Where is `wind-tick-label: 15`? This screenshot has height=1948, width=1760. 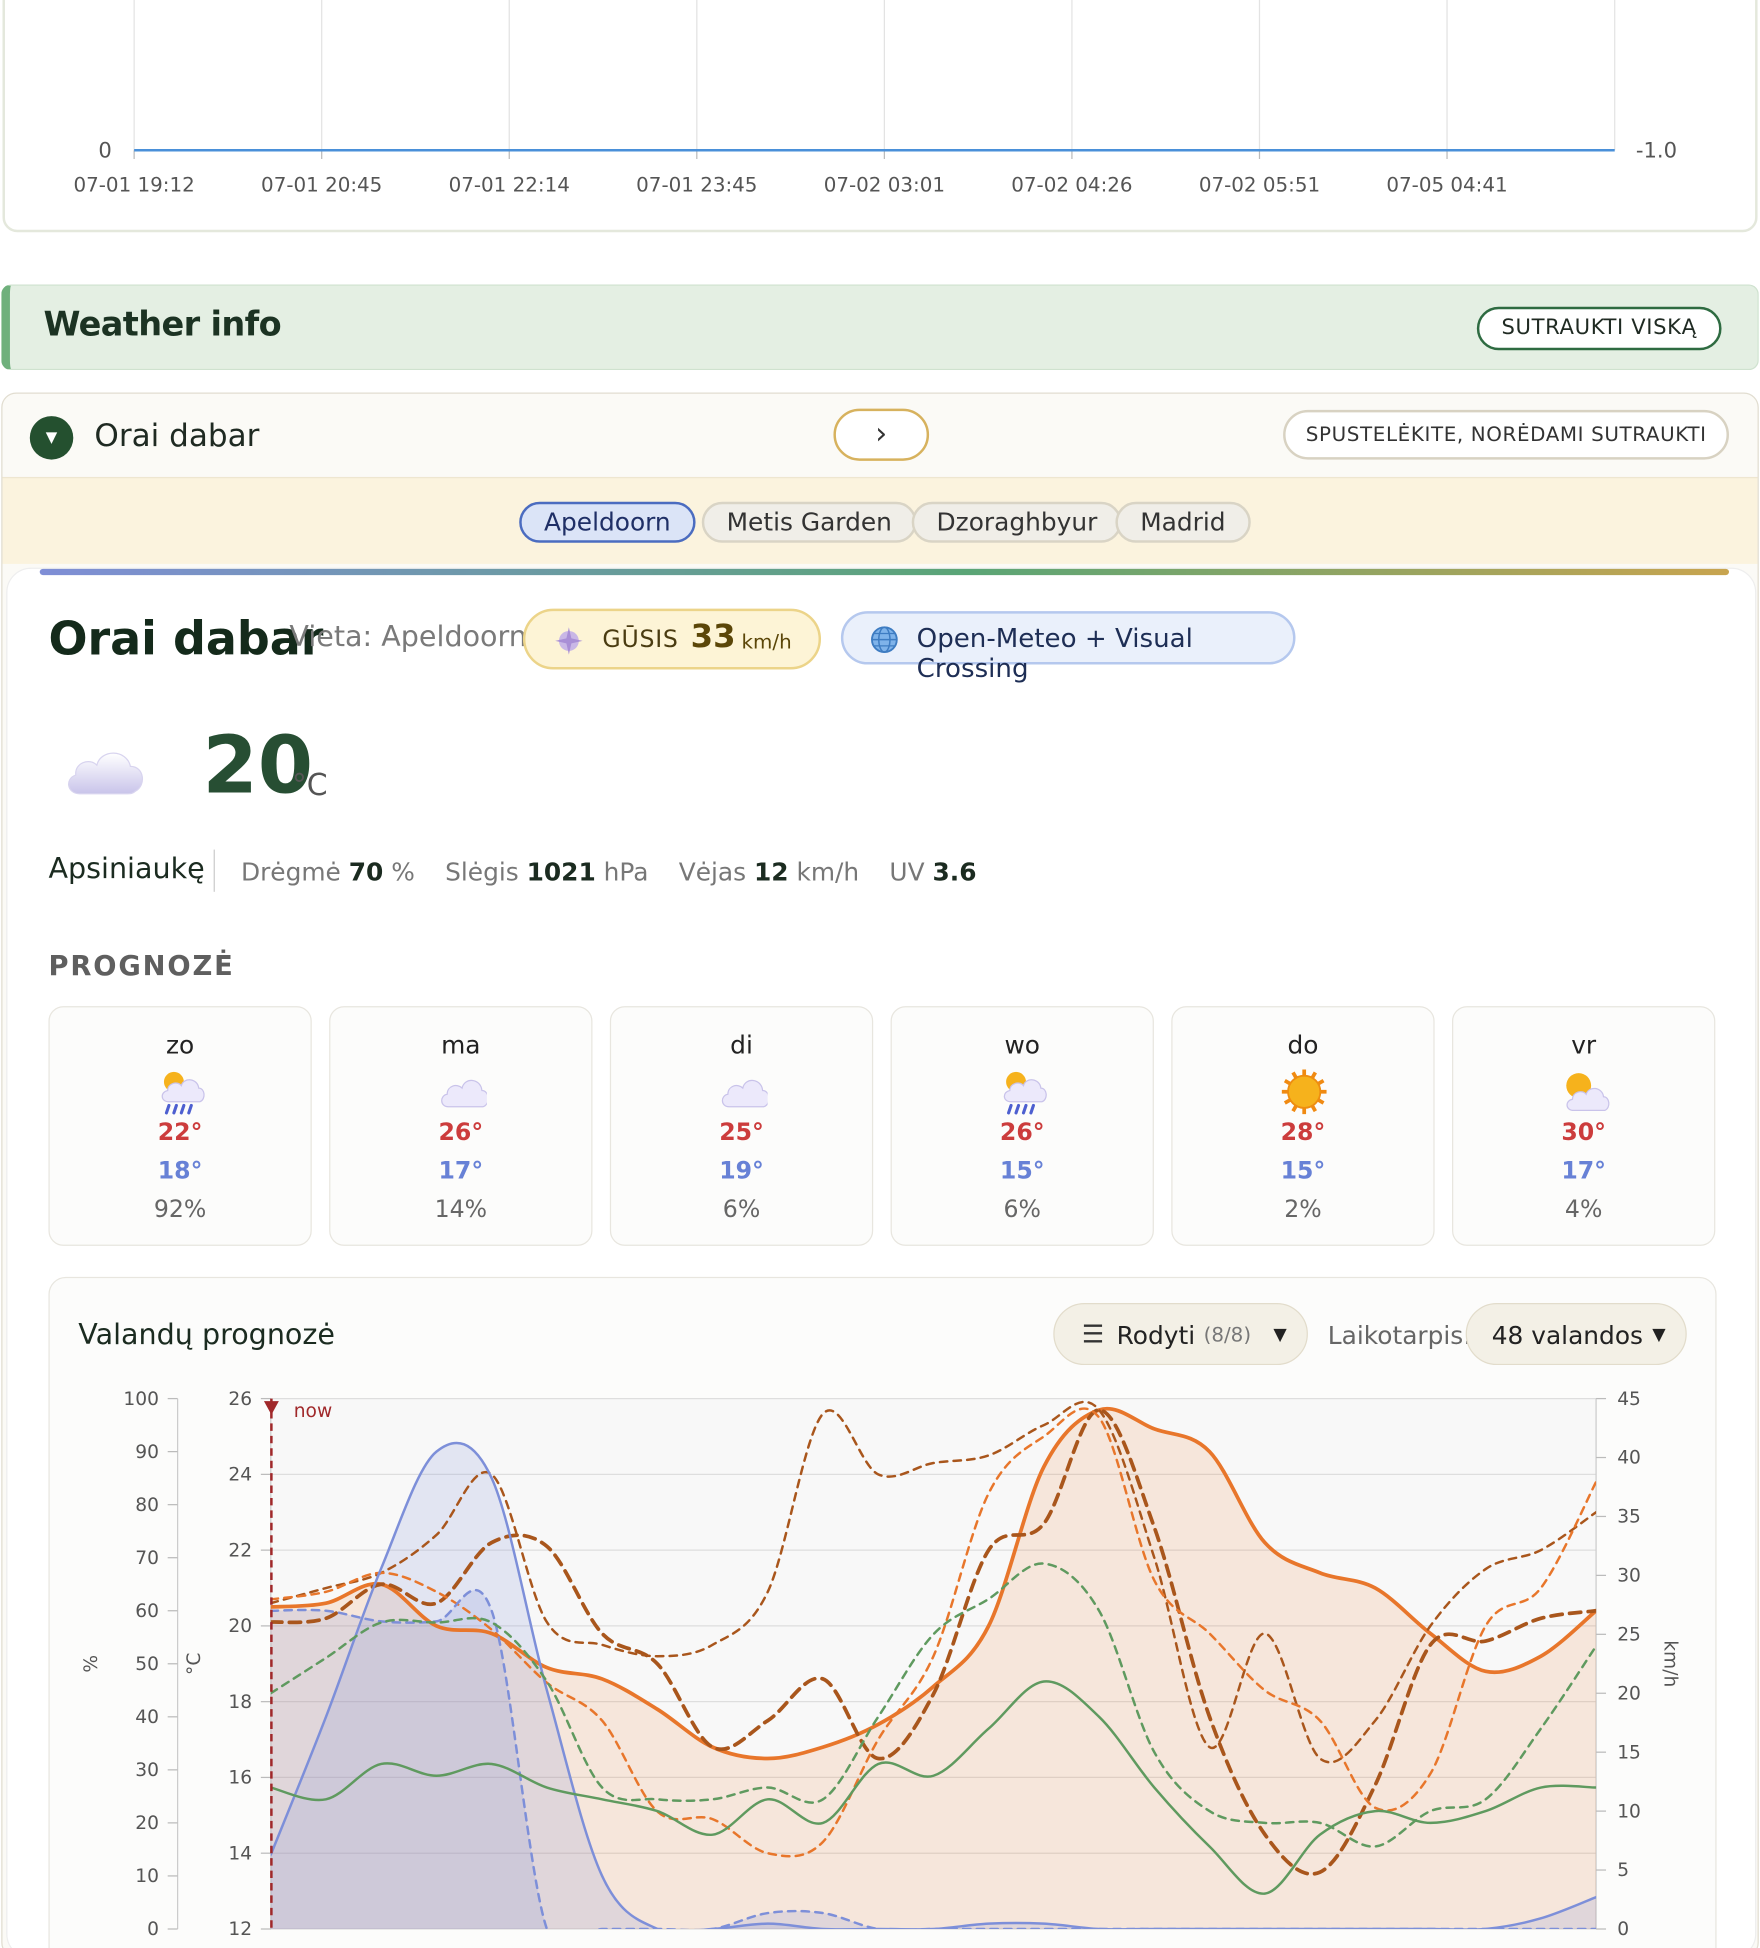
wind-tick-label: 15 is located at coordinates (1629, 1752).